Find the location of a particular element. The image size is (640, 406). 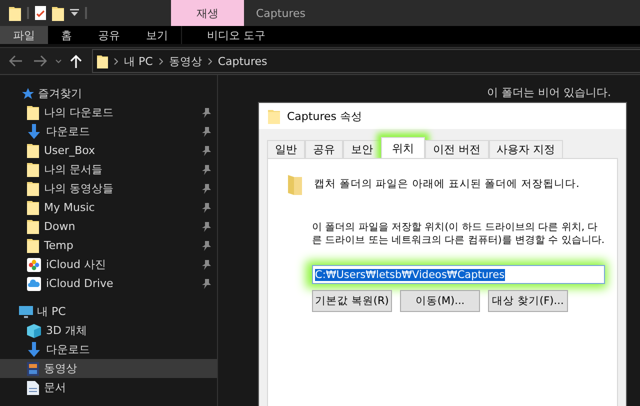

sidebar-item: My Music is located at coordinates (108, 207).